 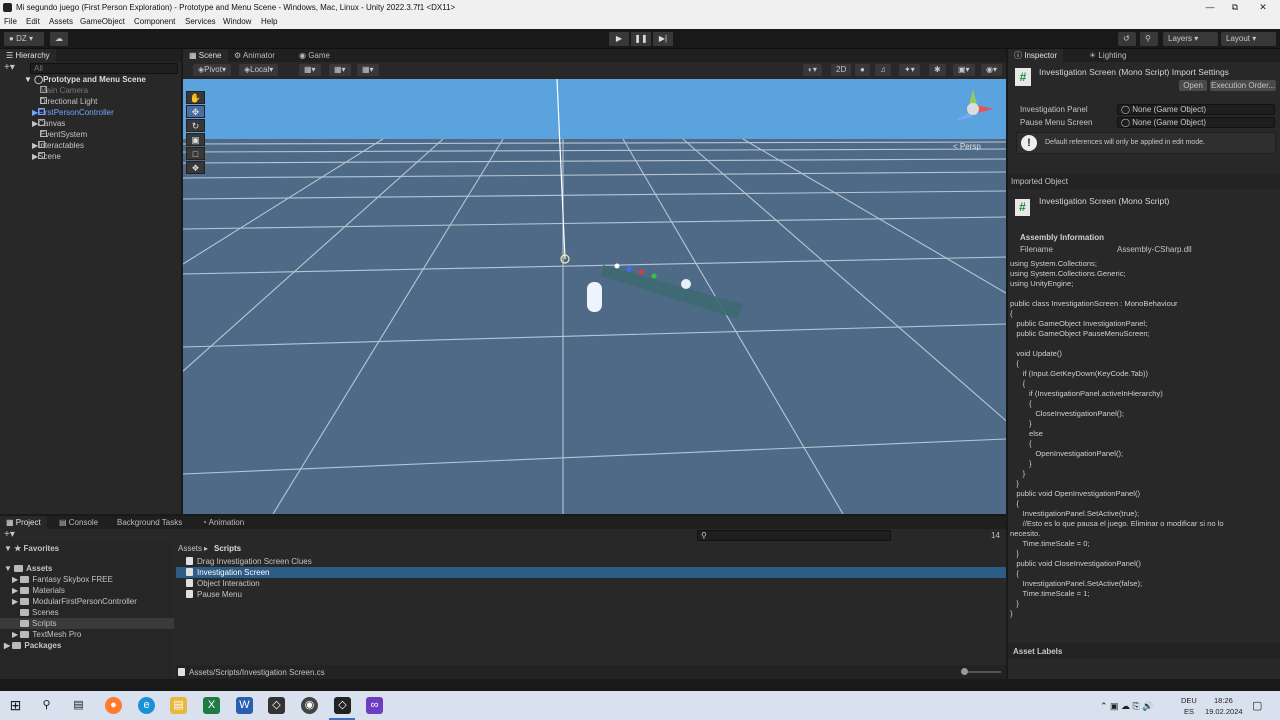 I want to click on task-view-icon: ▤, so click(x=78, y=705).